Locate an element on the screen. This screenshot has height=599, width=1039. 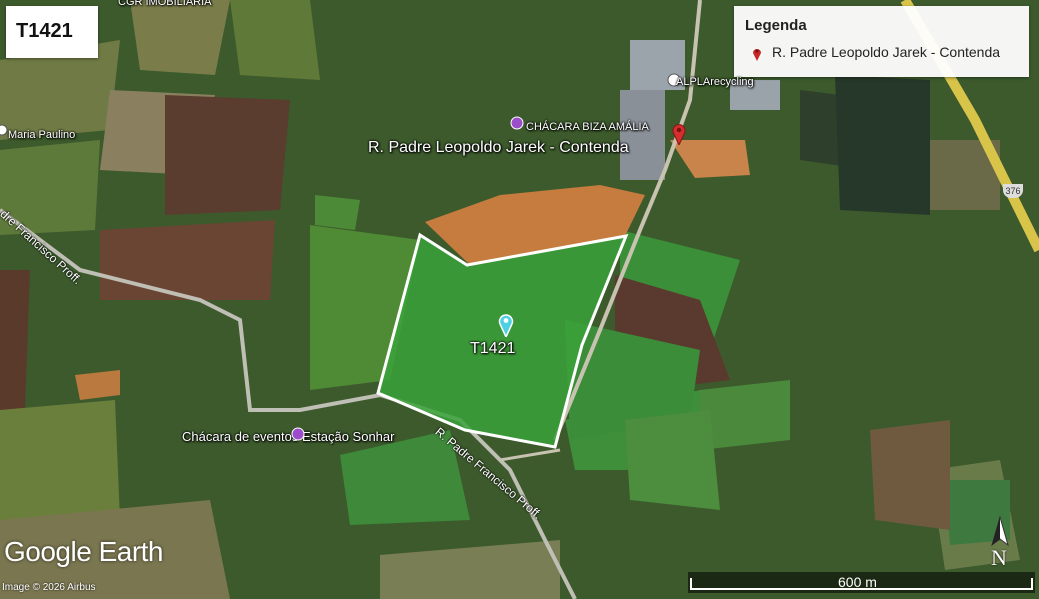
location-marker-icon is located at coordinates (679, 134).